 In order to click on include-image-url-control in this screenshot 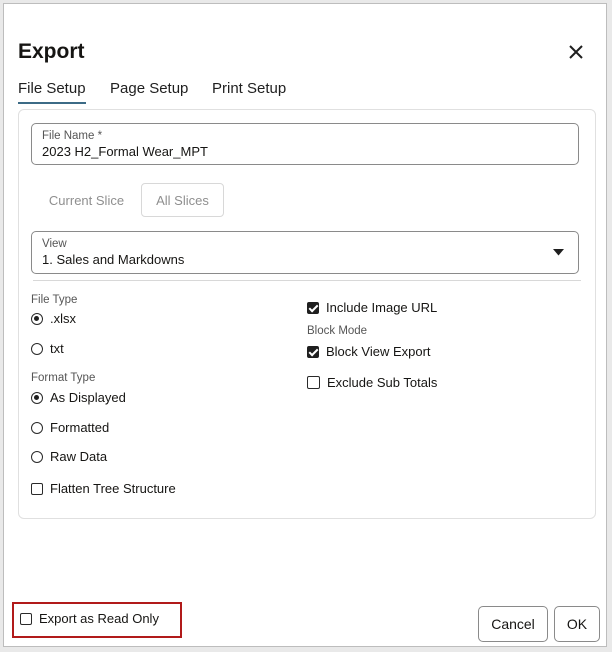, I will do `click(313, 307)`.